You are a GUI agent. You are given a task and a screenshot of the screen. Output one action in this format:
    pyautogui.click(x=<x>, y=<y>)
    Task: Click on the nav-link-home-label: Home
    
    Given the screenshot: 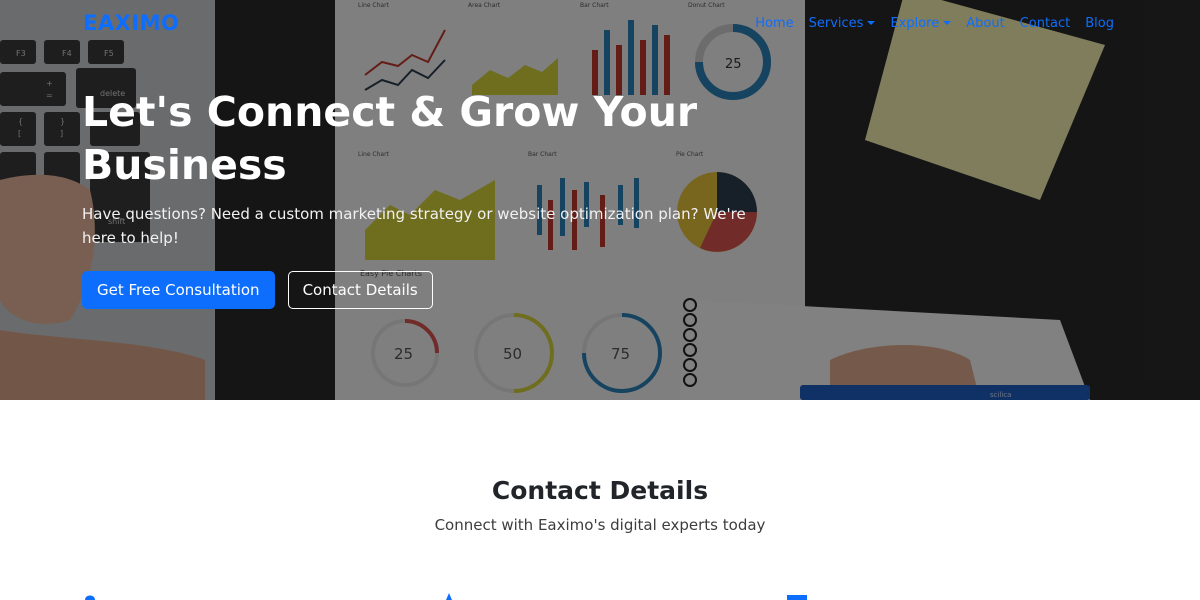 What is the action you would take?
    pyautogui.click(x=774, y=23)
    